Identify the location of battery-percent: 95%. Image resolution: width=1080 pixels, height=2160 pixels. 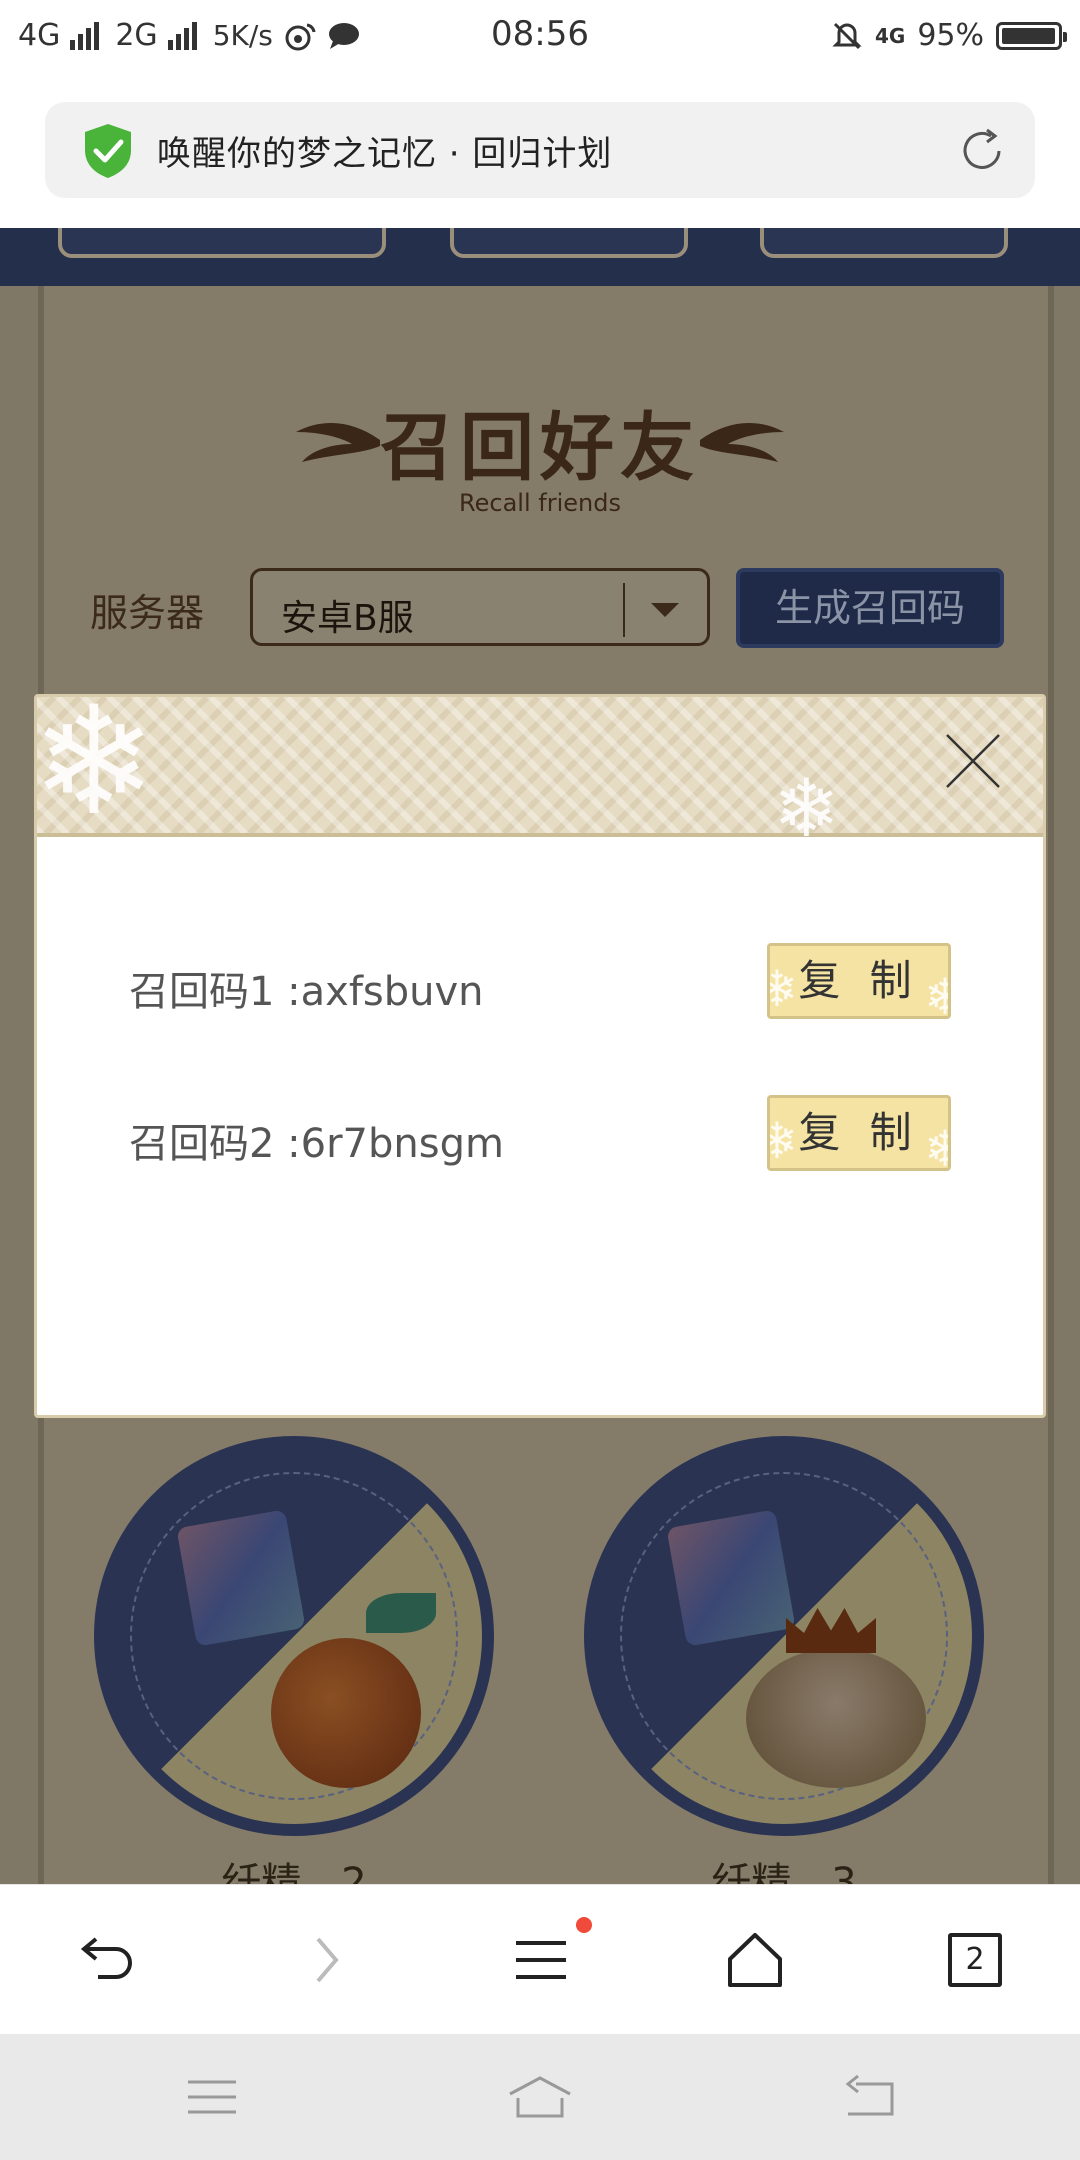
(950, 35).